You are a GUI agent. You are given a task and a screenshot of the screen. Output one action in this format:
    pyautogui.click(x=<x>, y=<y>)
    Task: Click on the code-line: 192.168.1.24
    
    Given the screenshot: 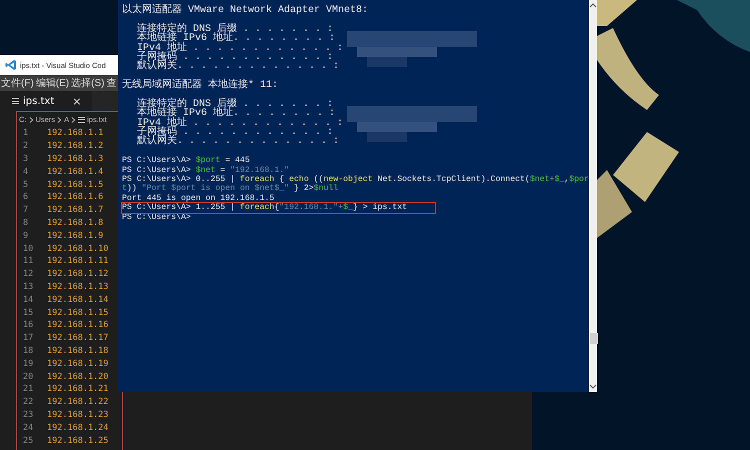 What is the action you would take?
    pyautogui.click(x=77, y=427)
    